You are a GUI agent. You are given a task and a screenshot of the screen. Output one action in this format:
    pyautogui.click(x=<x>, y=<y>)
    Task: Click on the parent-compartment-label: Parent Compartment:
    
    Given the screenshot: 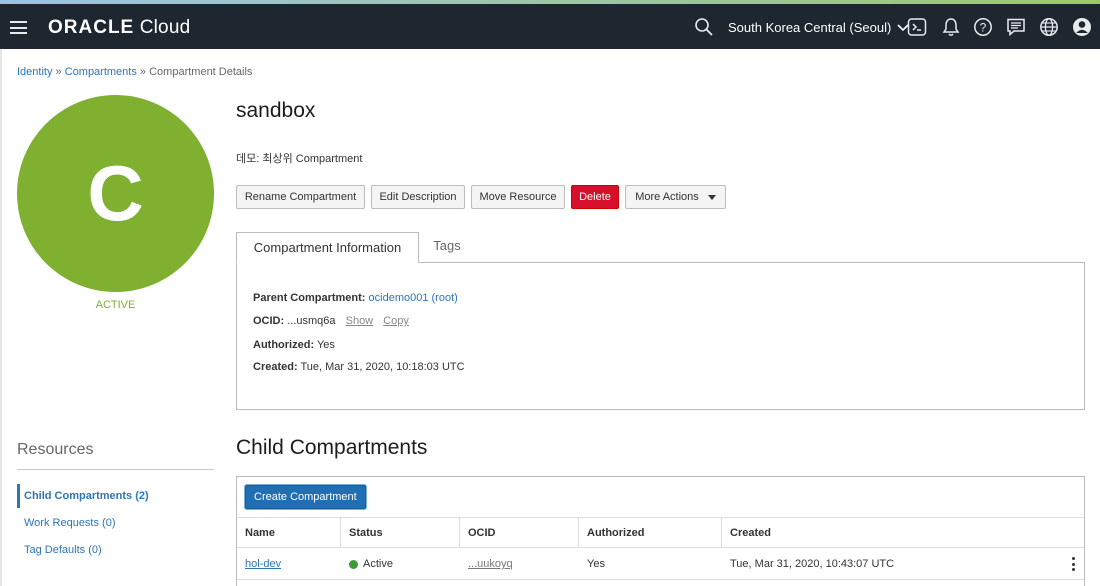 What is the action you would take?
    pyautogui.click(x=309, y=298)
    